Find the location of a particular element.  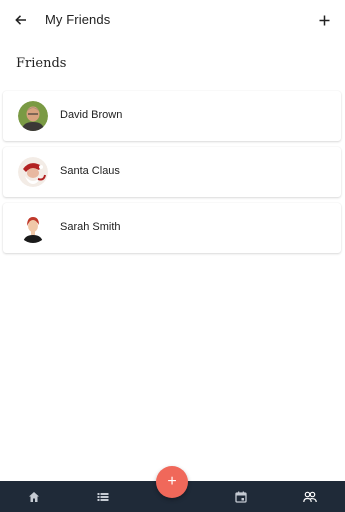

section-title: Friends is located at coordinates (41, 63).